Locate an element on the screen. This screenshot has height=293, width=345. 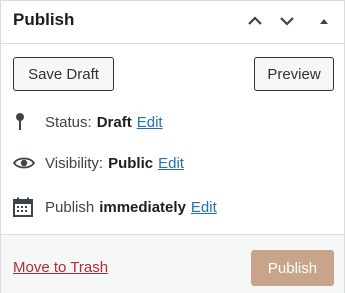
visibility-value: Public is located at coordinates (131, 163).